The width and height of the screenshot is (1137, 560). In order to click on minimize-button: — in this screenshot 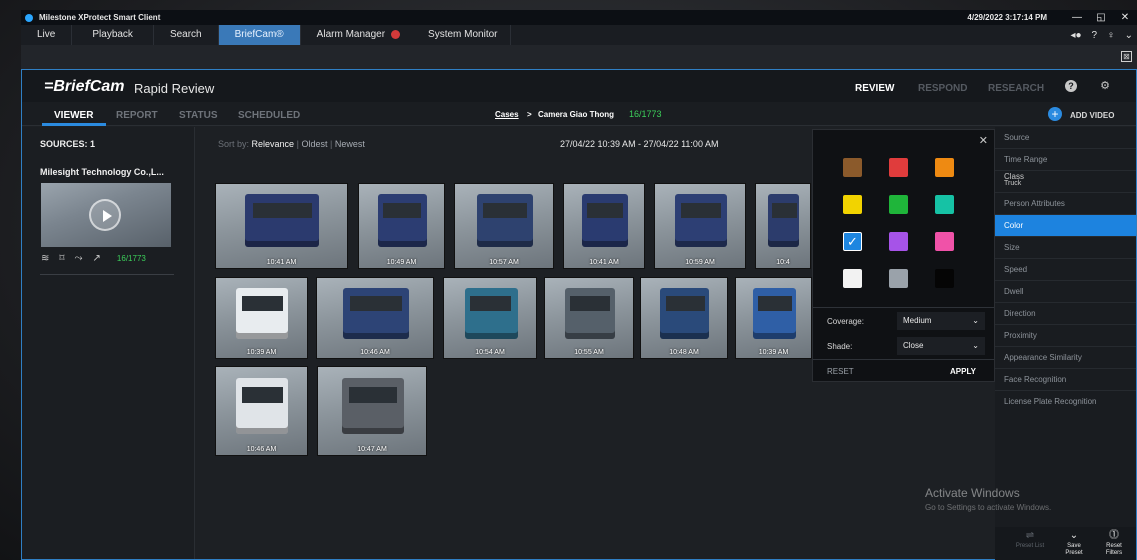, I will do `click(1077, 17)`.